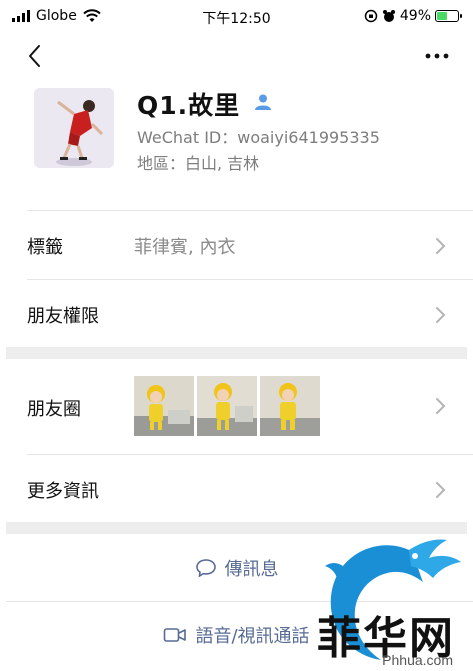 The image size is (473, 671). What do you see at coordinates (417, 660) in the screenshot?
I see `watermark-url: Phhua.com` at bounding box center [417, 660].